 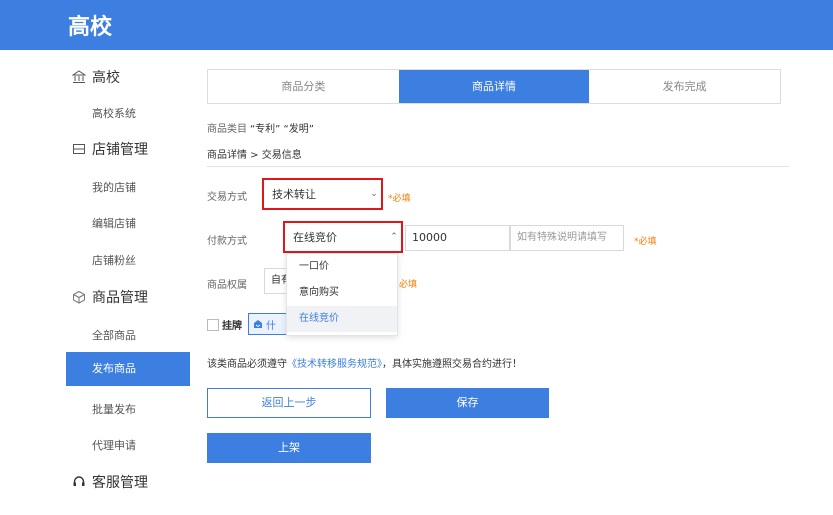 I want to click on bid-amount-input: 10000, so click(x=457, y=238).